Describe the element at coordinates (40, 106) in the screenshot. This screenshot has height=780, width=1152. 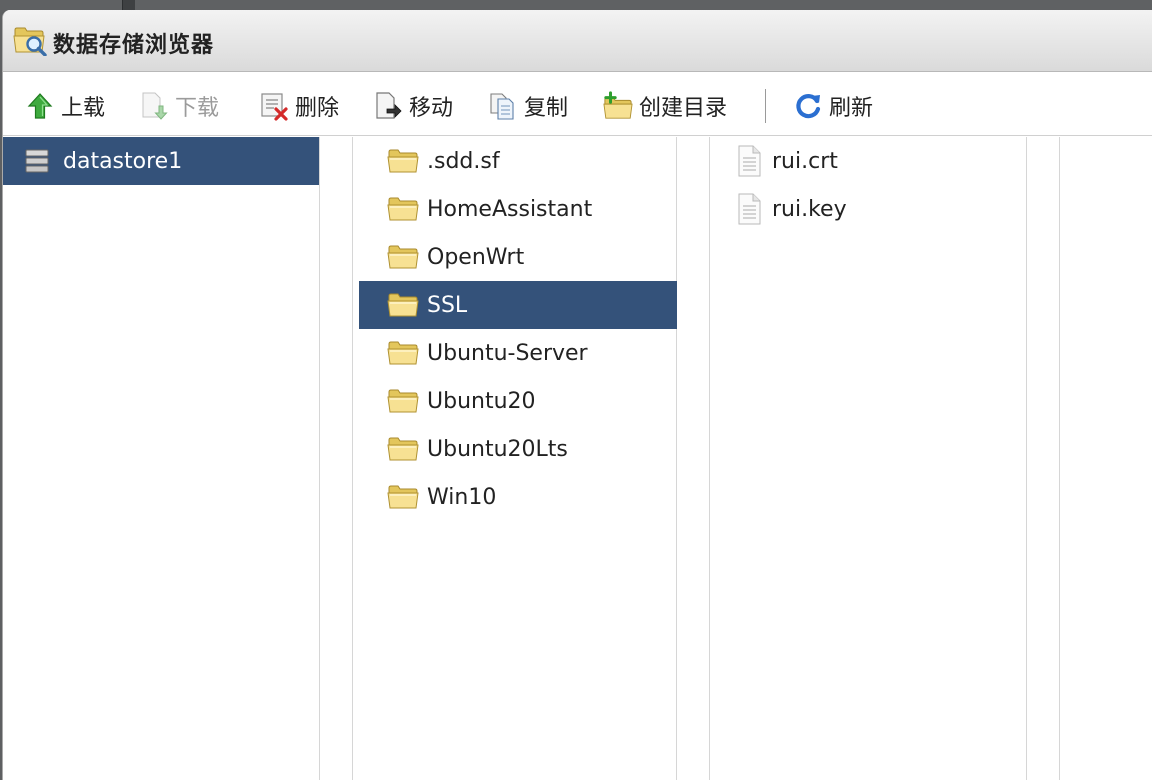
I see `upload-arrow-icon` at that location.